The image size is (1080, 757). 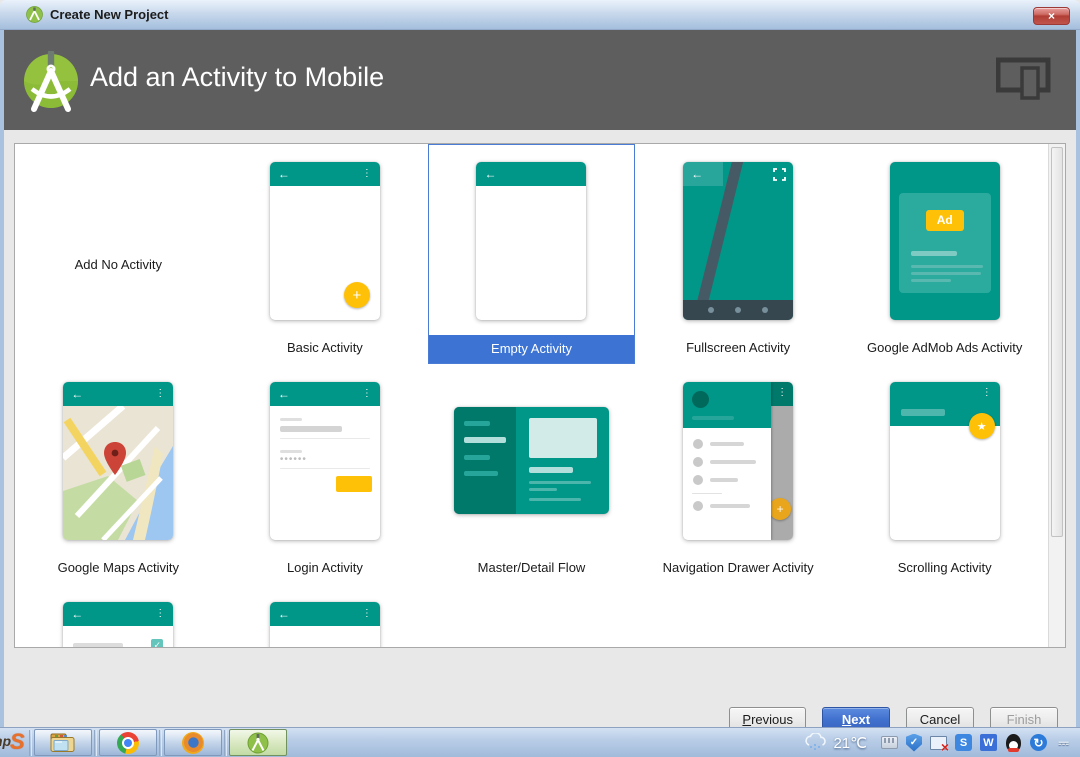 What do you see at coordinates (1023, 78) in the screenshot?
I see `mobile-device-icon` at bounding box center [1023, 78].